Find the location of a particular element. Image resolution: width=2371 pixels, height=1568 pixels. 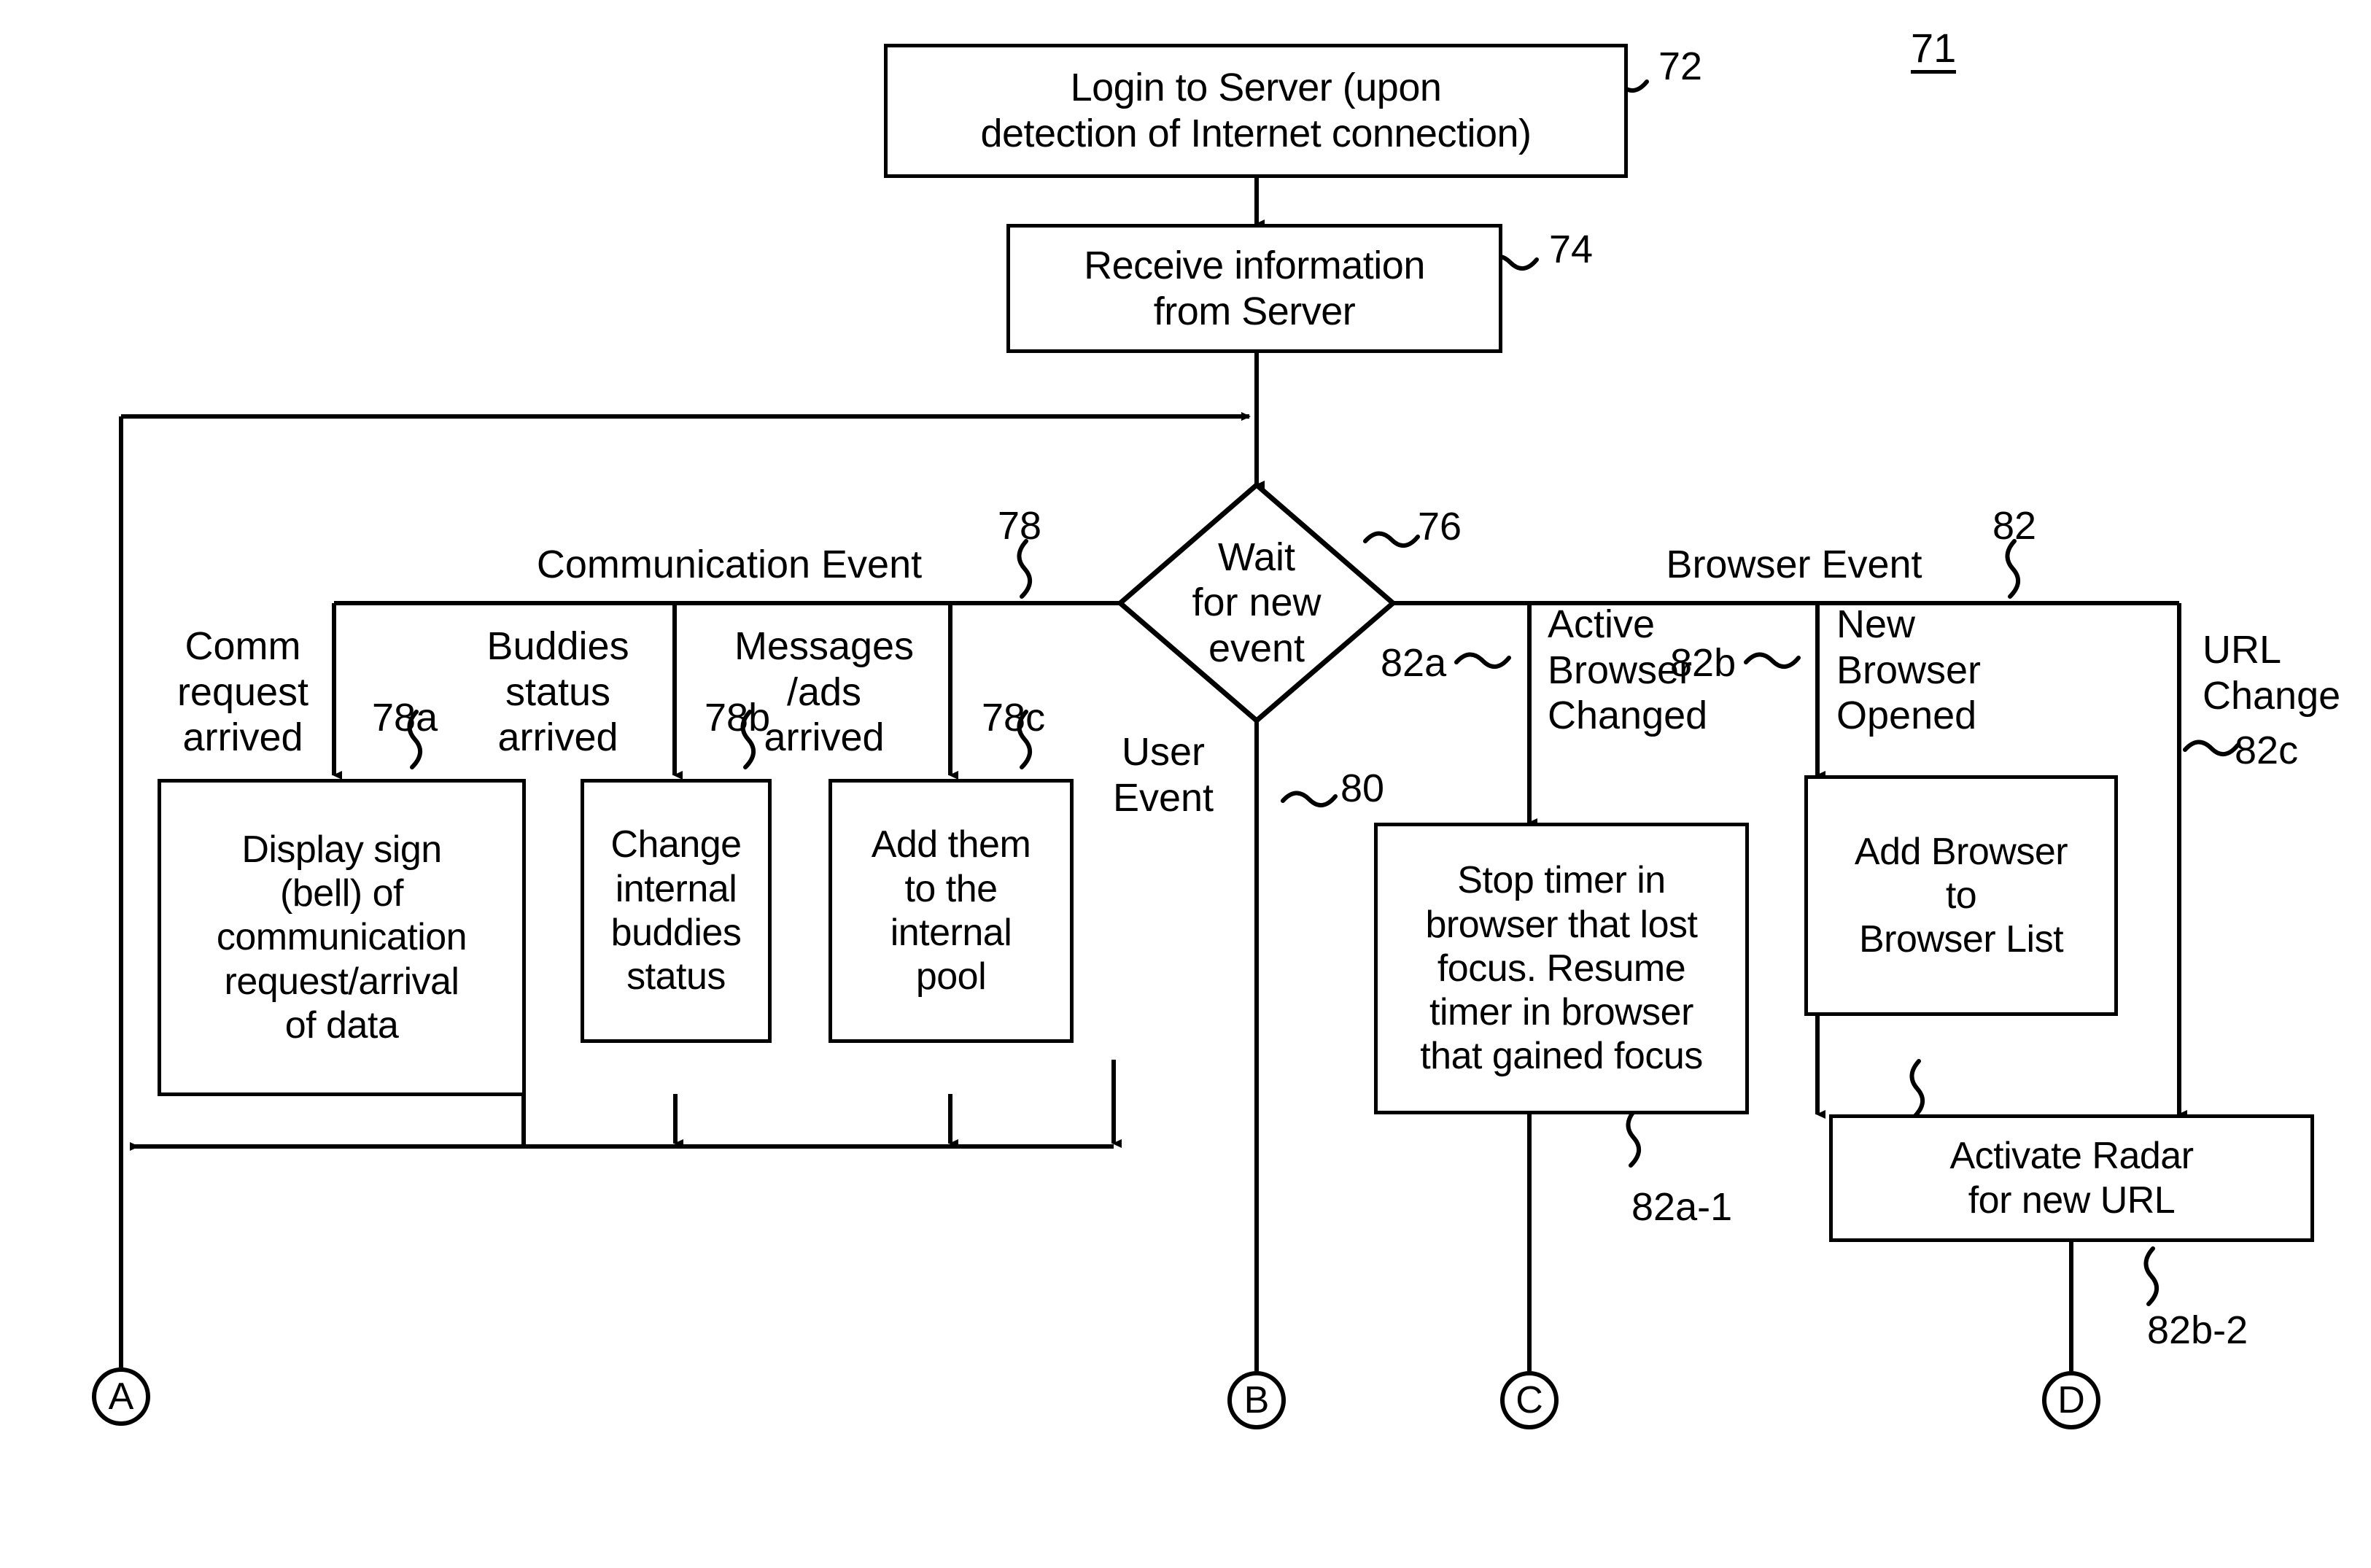

offpage-connector-b: B is located at coordinates (1256, 1400).